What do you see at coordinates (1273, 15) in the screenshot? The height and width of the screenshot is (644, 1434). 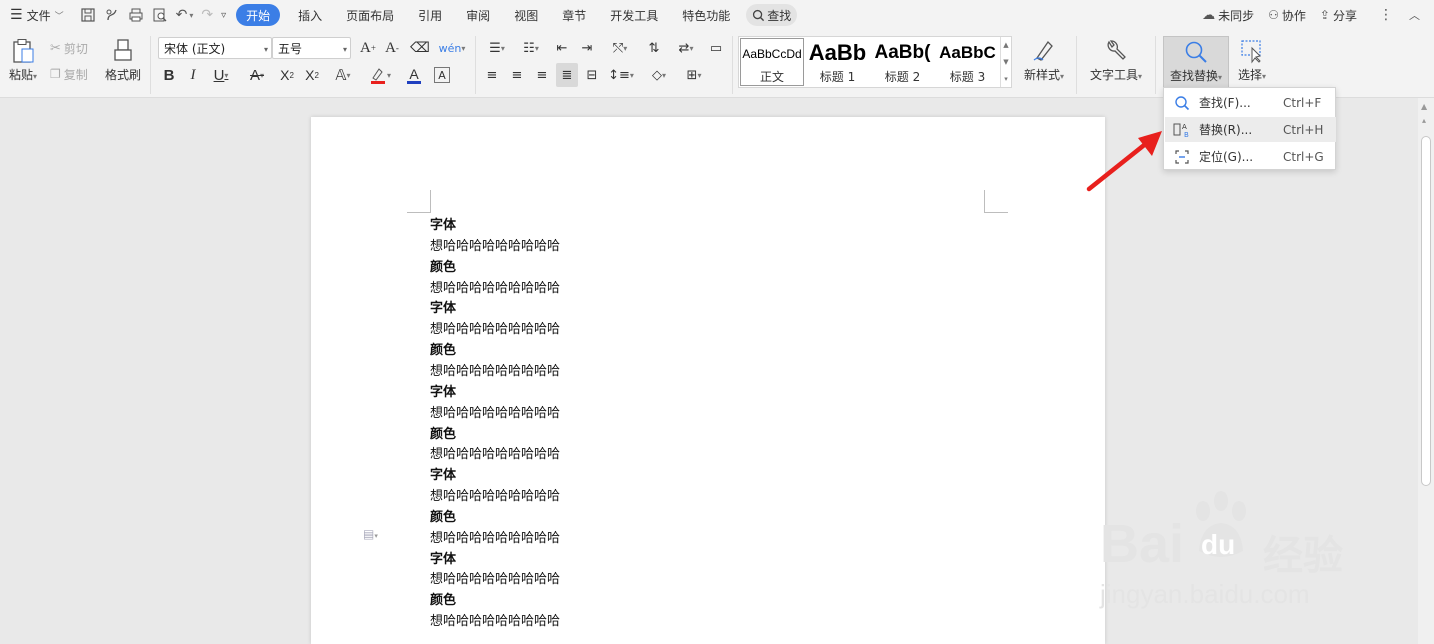 I see `user-icon: ⚇` at bounding box center [1273, 15].